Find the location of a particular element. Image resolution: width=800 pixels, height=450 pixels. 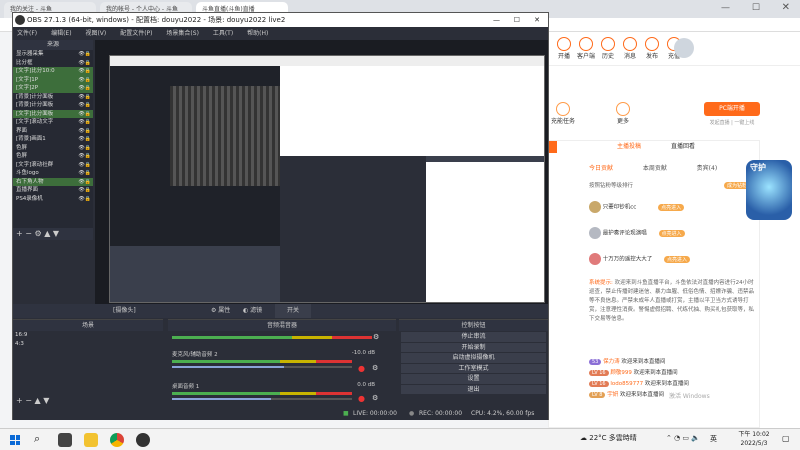

start-recording-button: 开始录制 is located at coordinates (473, 347).